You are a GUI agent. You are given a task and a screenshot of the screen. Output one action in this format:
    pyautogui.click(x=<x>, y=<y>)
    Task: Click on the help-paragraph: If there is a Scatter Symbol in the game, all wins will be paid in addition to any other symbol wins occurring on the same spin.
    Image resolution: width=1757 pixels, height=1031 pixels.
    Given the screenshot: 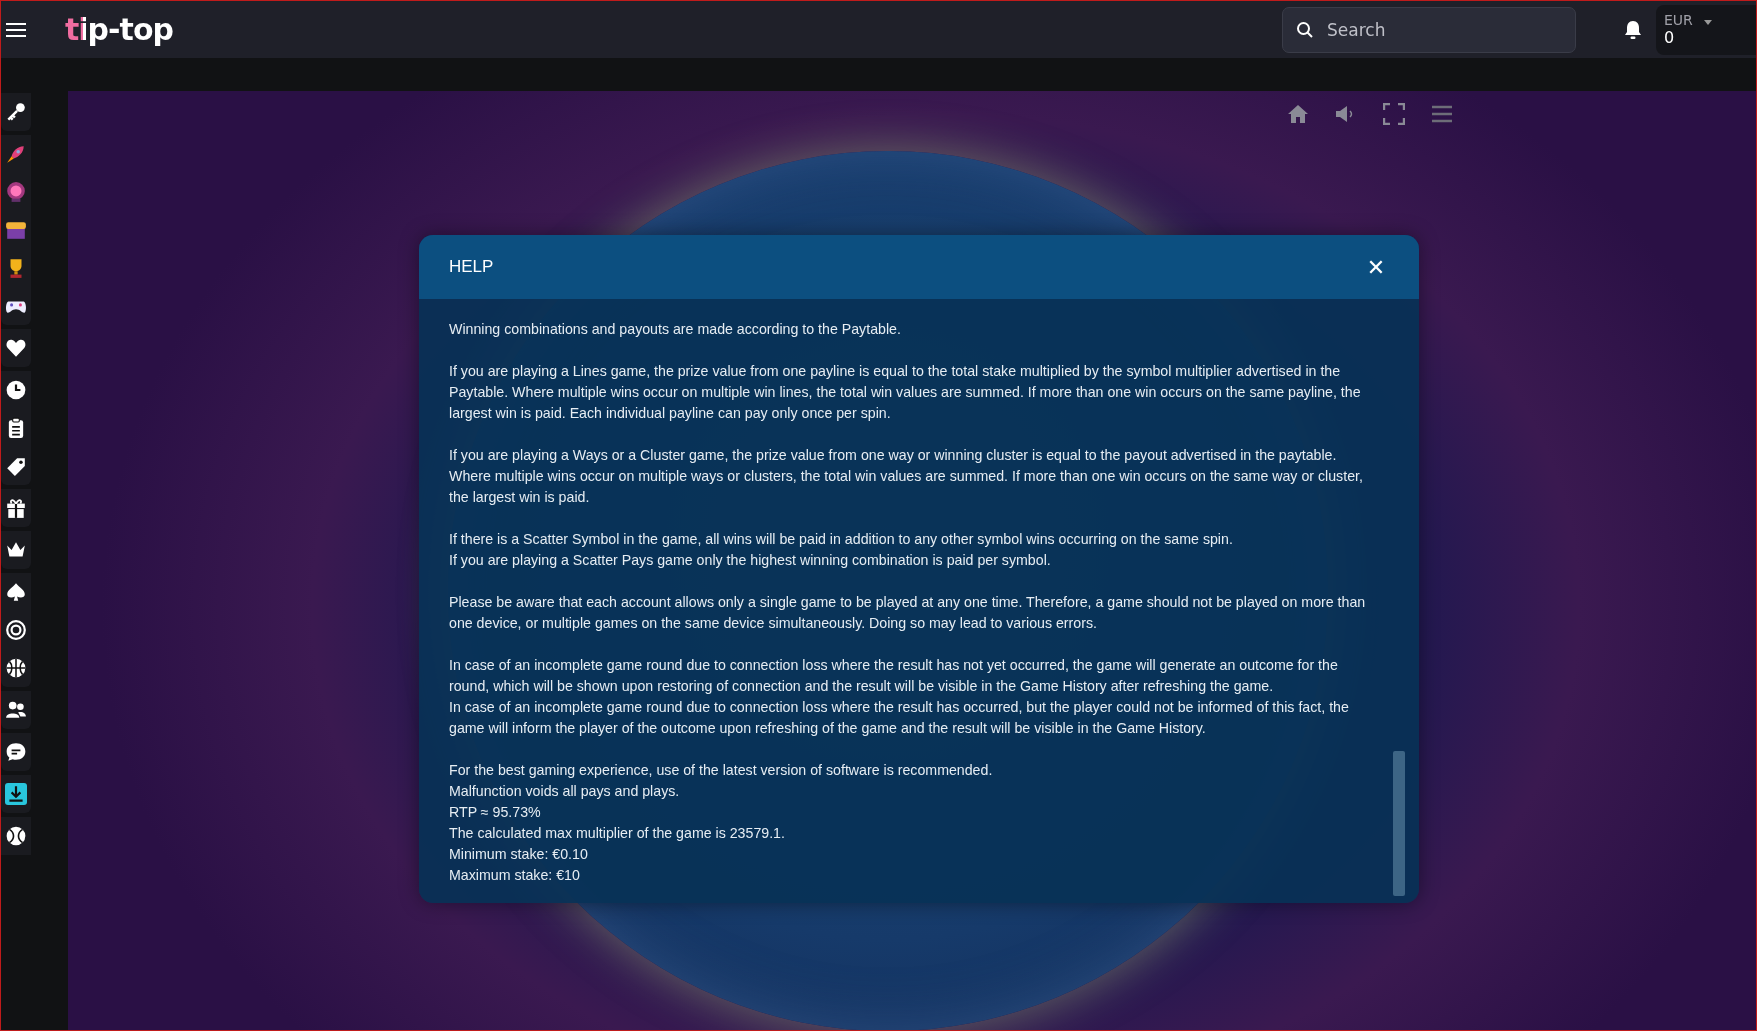 What is the action you would take?
    pyautogui.click(x=841, y=539)
    